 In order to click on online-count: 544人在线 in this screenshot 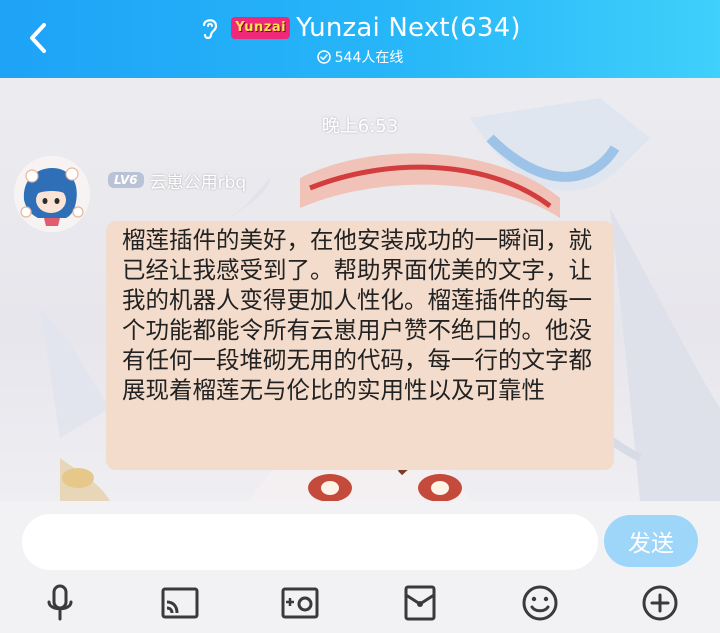, I will do `click(369, 58)`.